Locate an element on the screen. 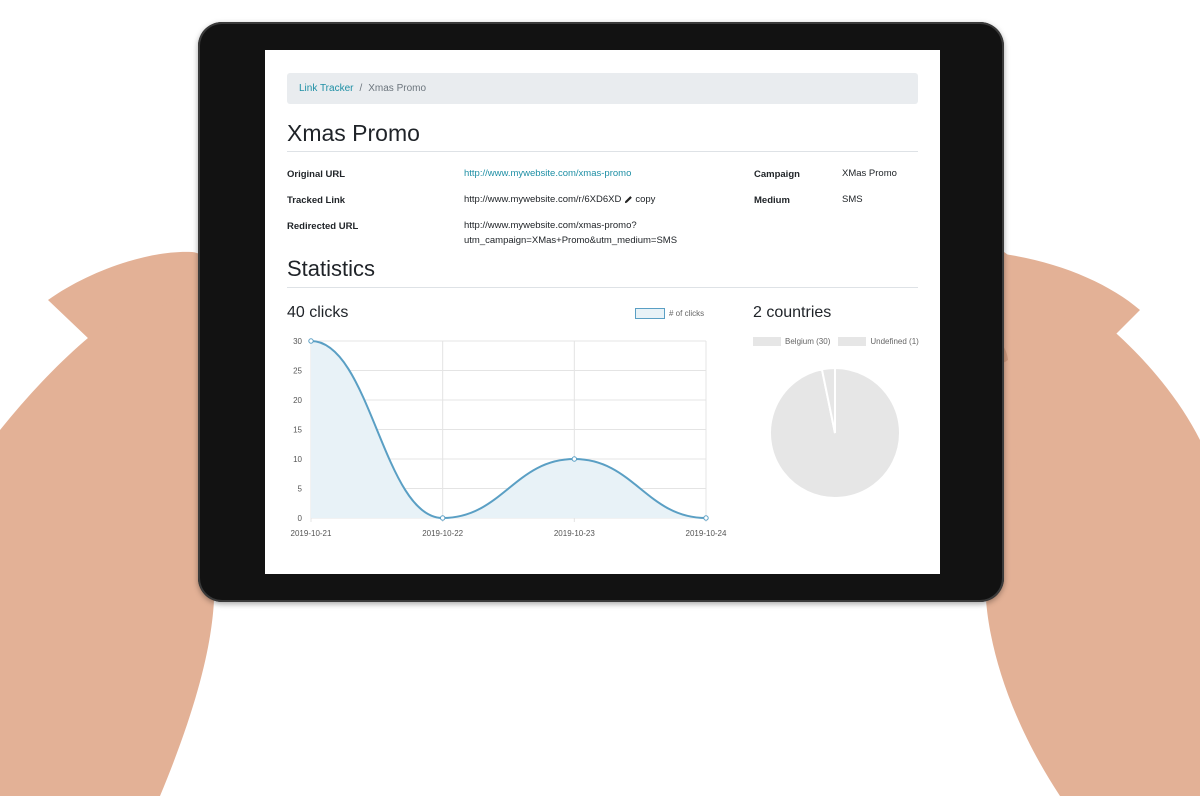 This screenshot has height=796, width=1200. y-tick-label: 15 is located at coordinates (297, 430).